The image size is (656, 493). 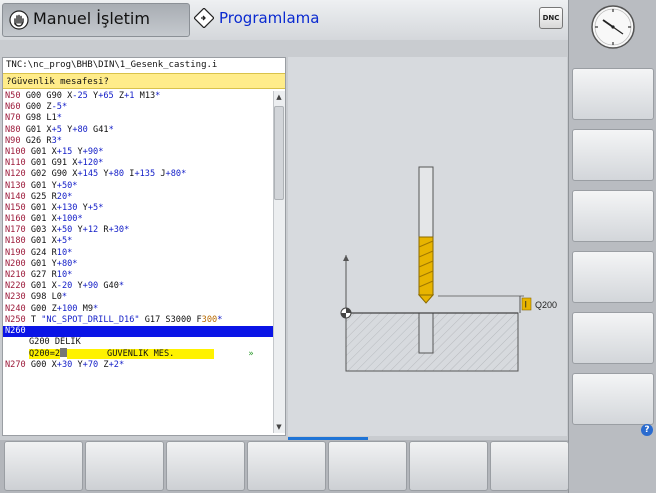 What do you see at coordinates (15, 207) in the screenshot?
I see `block-number: N150` at bounding box center [15, 207].